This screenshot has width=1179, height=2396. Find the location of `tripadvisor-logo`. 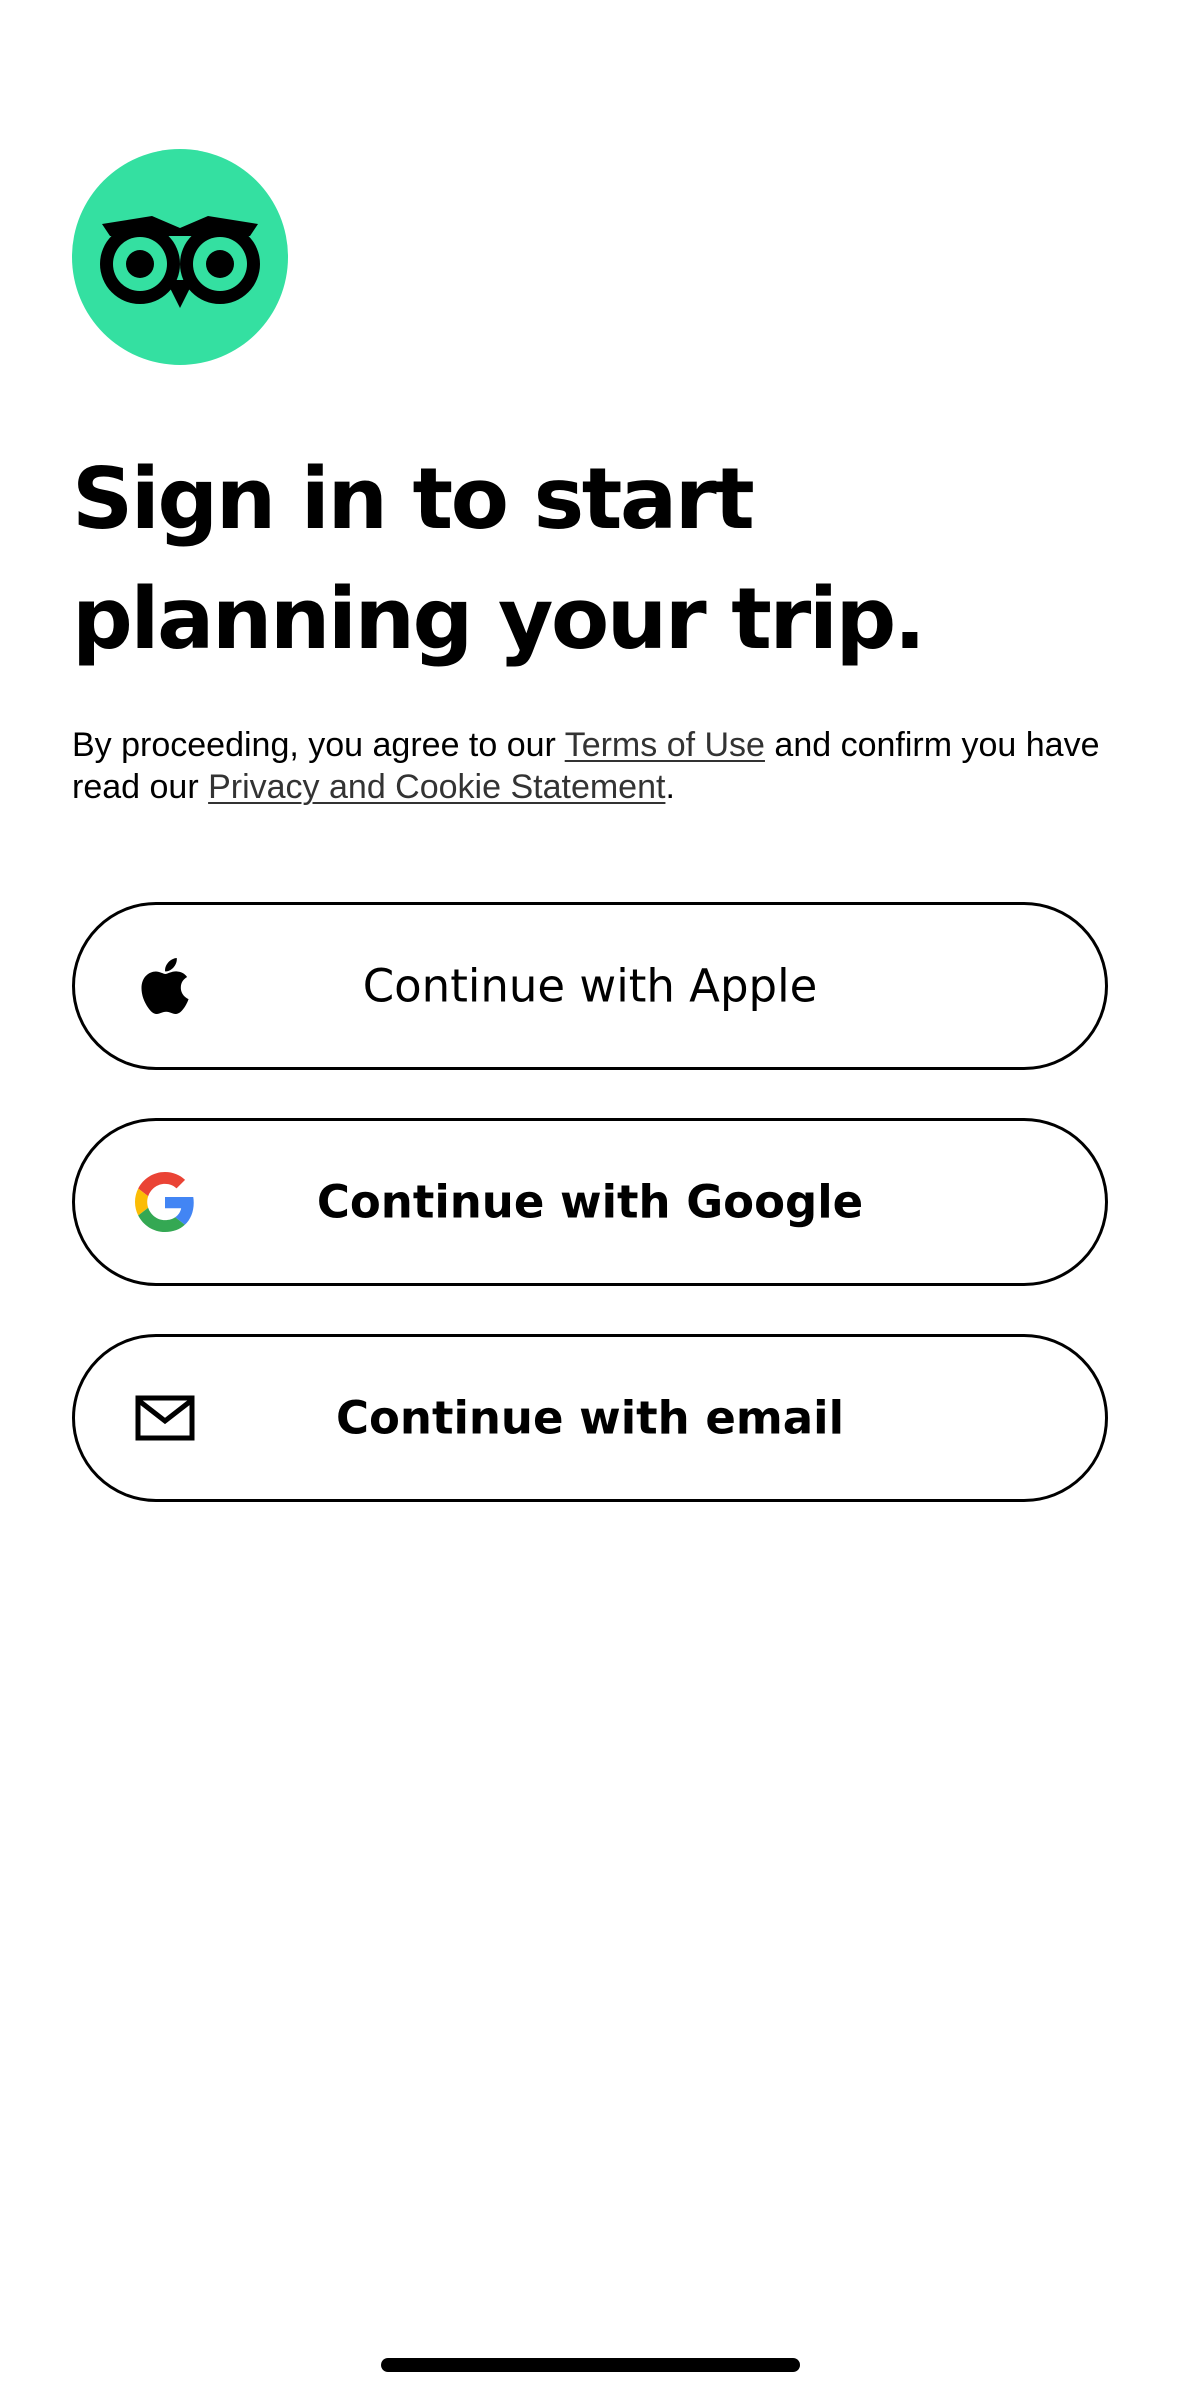

tripadvisor-logo is located at coordinates (180, 257).